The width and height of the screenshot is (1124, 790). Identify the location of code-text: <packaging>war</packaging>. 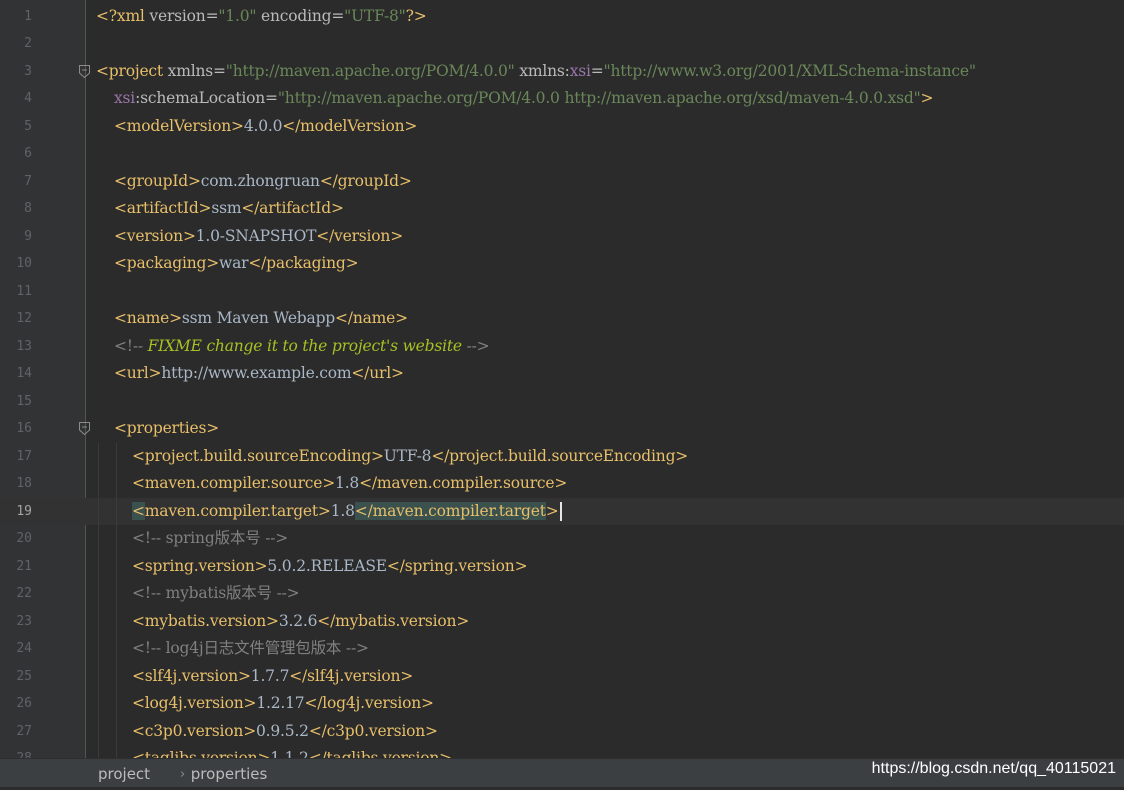
(236, 264).